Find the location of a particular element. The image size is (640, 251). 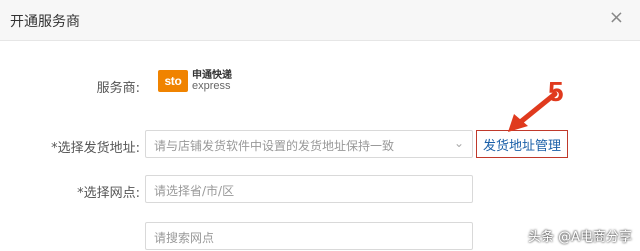

outlet-label: *选择网点: is located at coordinates (108, 193).